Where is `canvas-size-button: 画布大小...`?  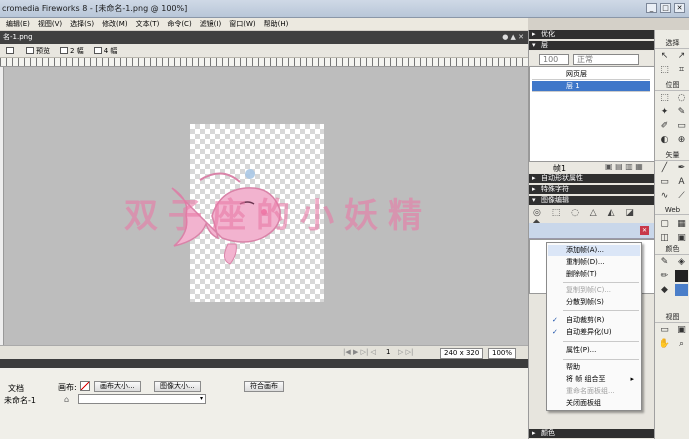 canvas-size-button: 画布大小... is located at coordinates (117, 386).